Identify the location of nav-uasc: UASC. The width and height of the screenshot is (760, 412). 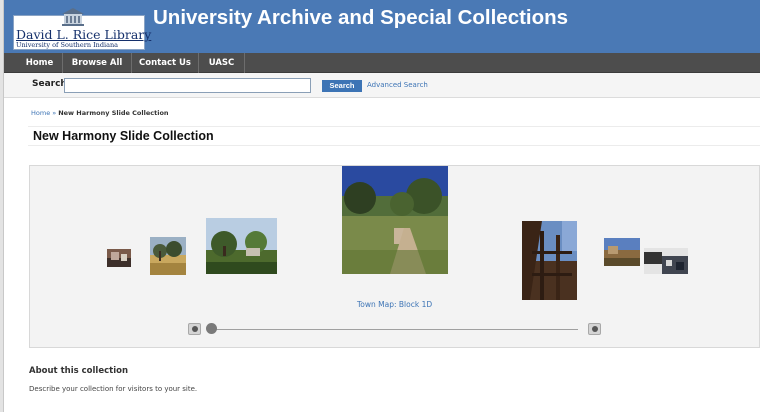
(222, 63).